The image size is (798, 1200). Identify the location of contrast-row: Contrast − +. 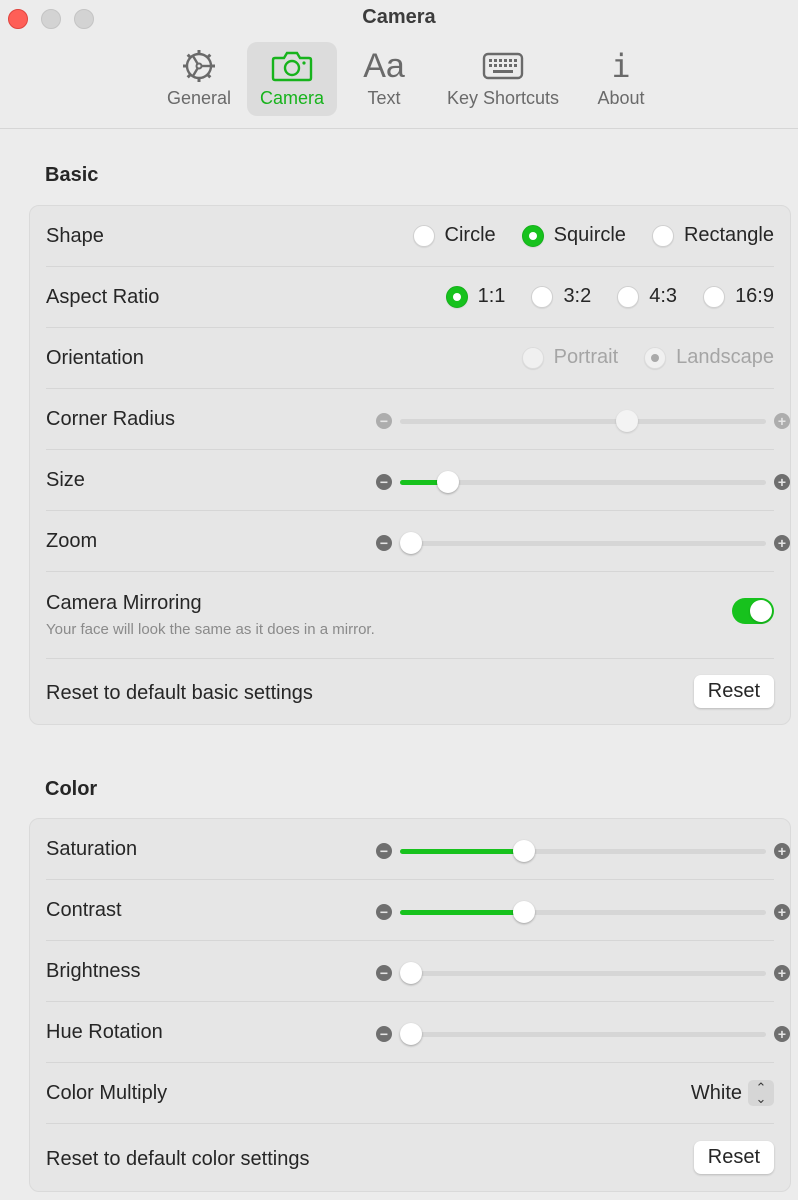
(418, 910).